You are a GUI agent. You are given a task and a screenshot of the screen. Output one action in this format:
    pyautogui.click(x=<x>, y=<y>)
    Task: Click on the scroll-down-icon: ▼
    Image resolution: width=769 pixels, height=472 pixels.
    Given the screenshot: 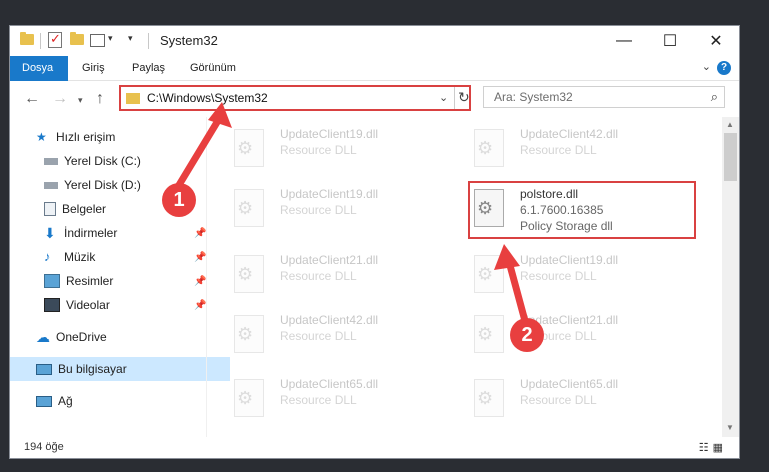 What is the action you would take?
    pyautogui.click(x=730, y=427)
    